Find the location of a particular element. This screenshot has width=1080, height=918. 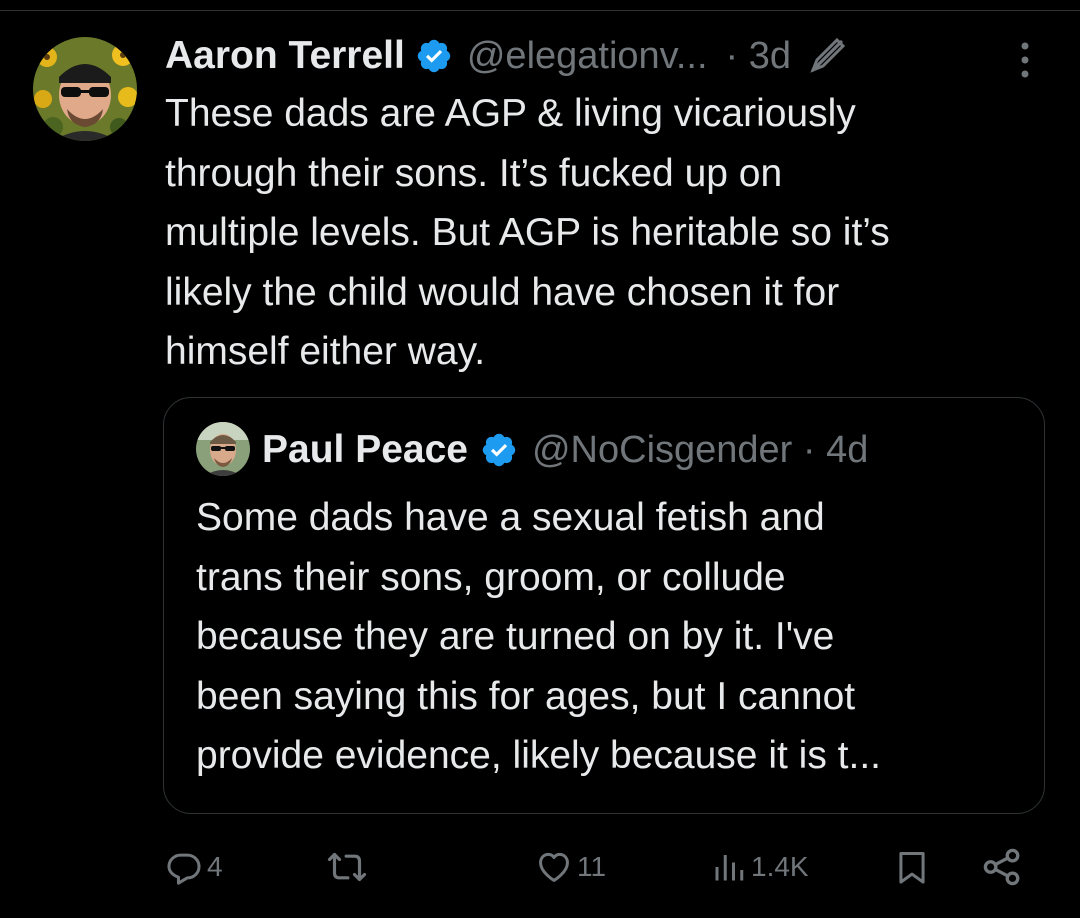

tweet-action-bar: 4 11 1.4K is located at coordinates (600, 867).